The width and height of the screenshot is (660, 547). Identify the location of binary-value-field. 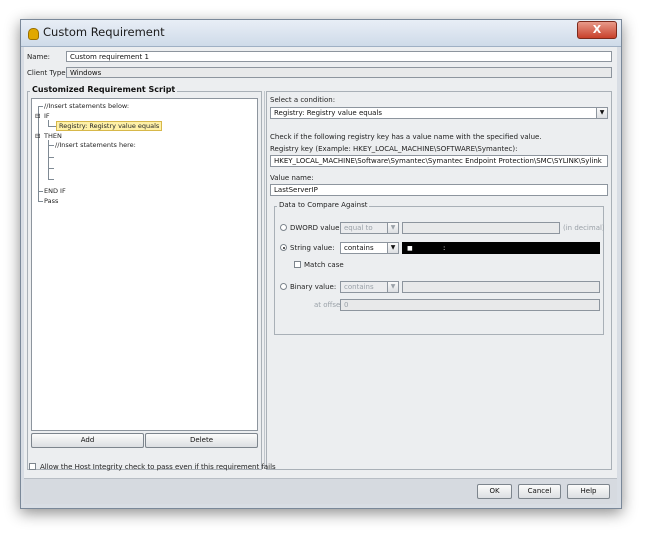
(501, 287).